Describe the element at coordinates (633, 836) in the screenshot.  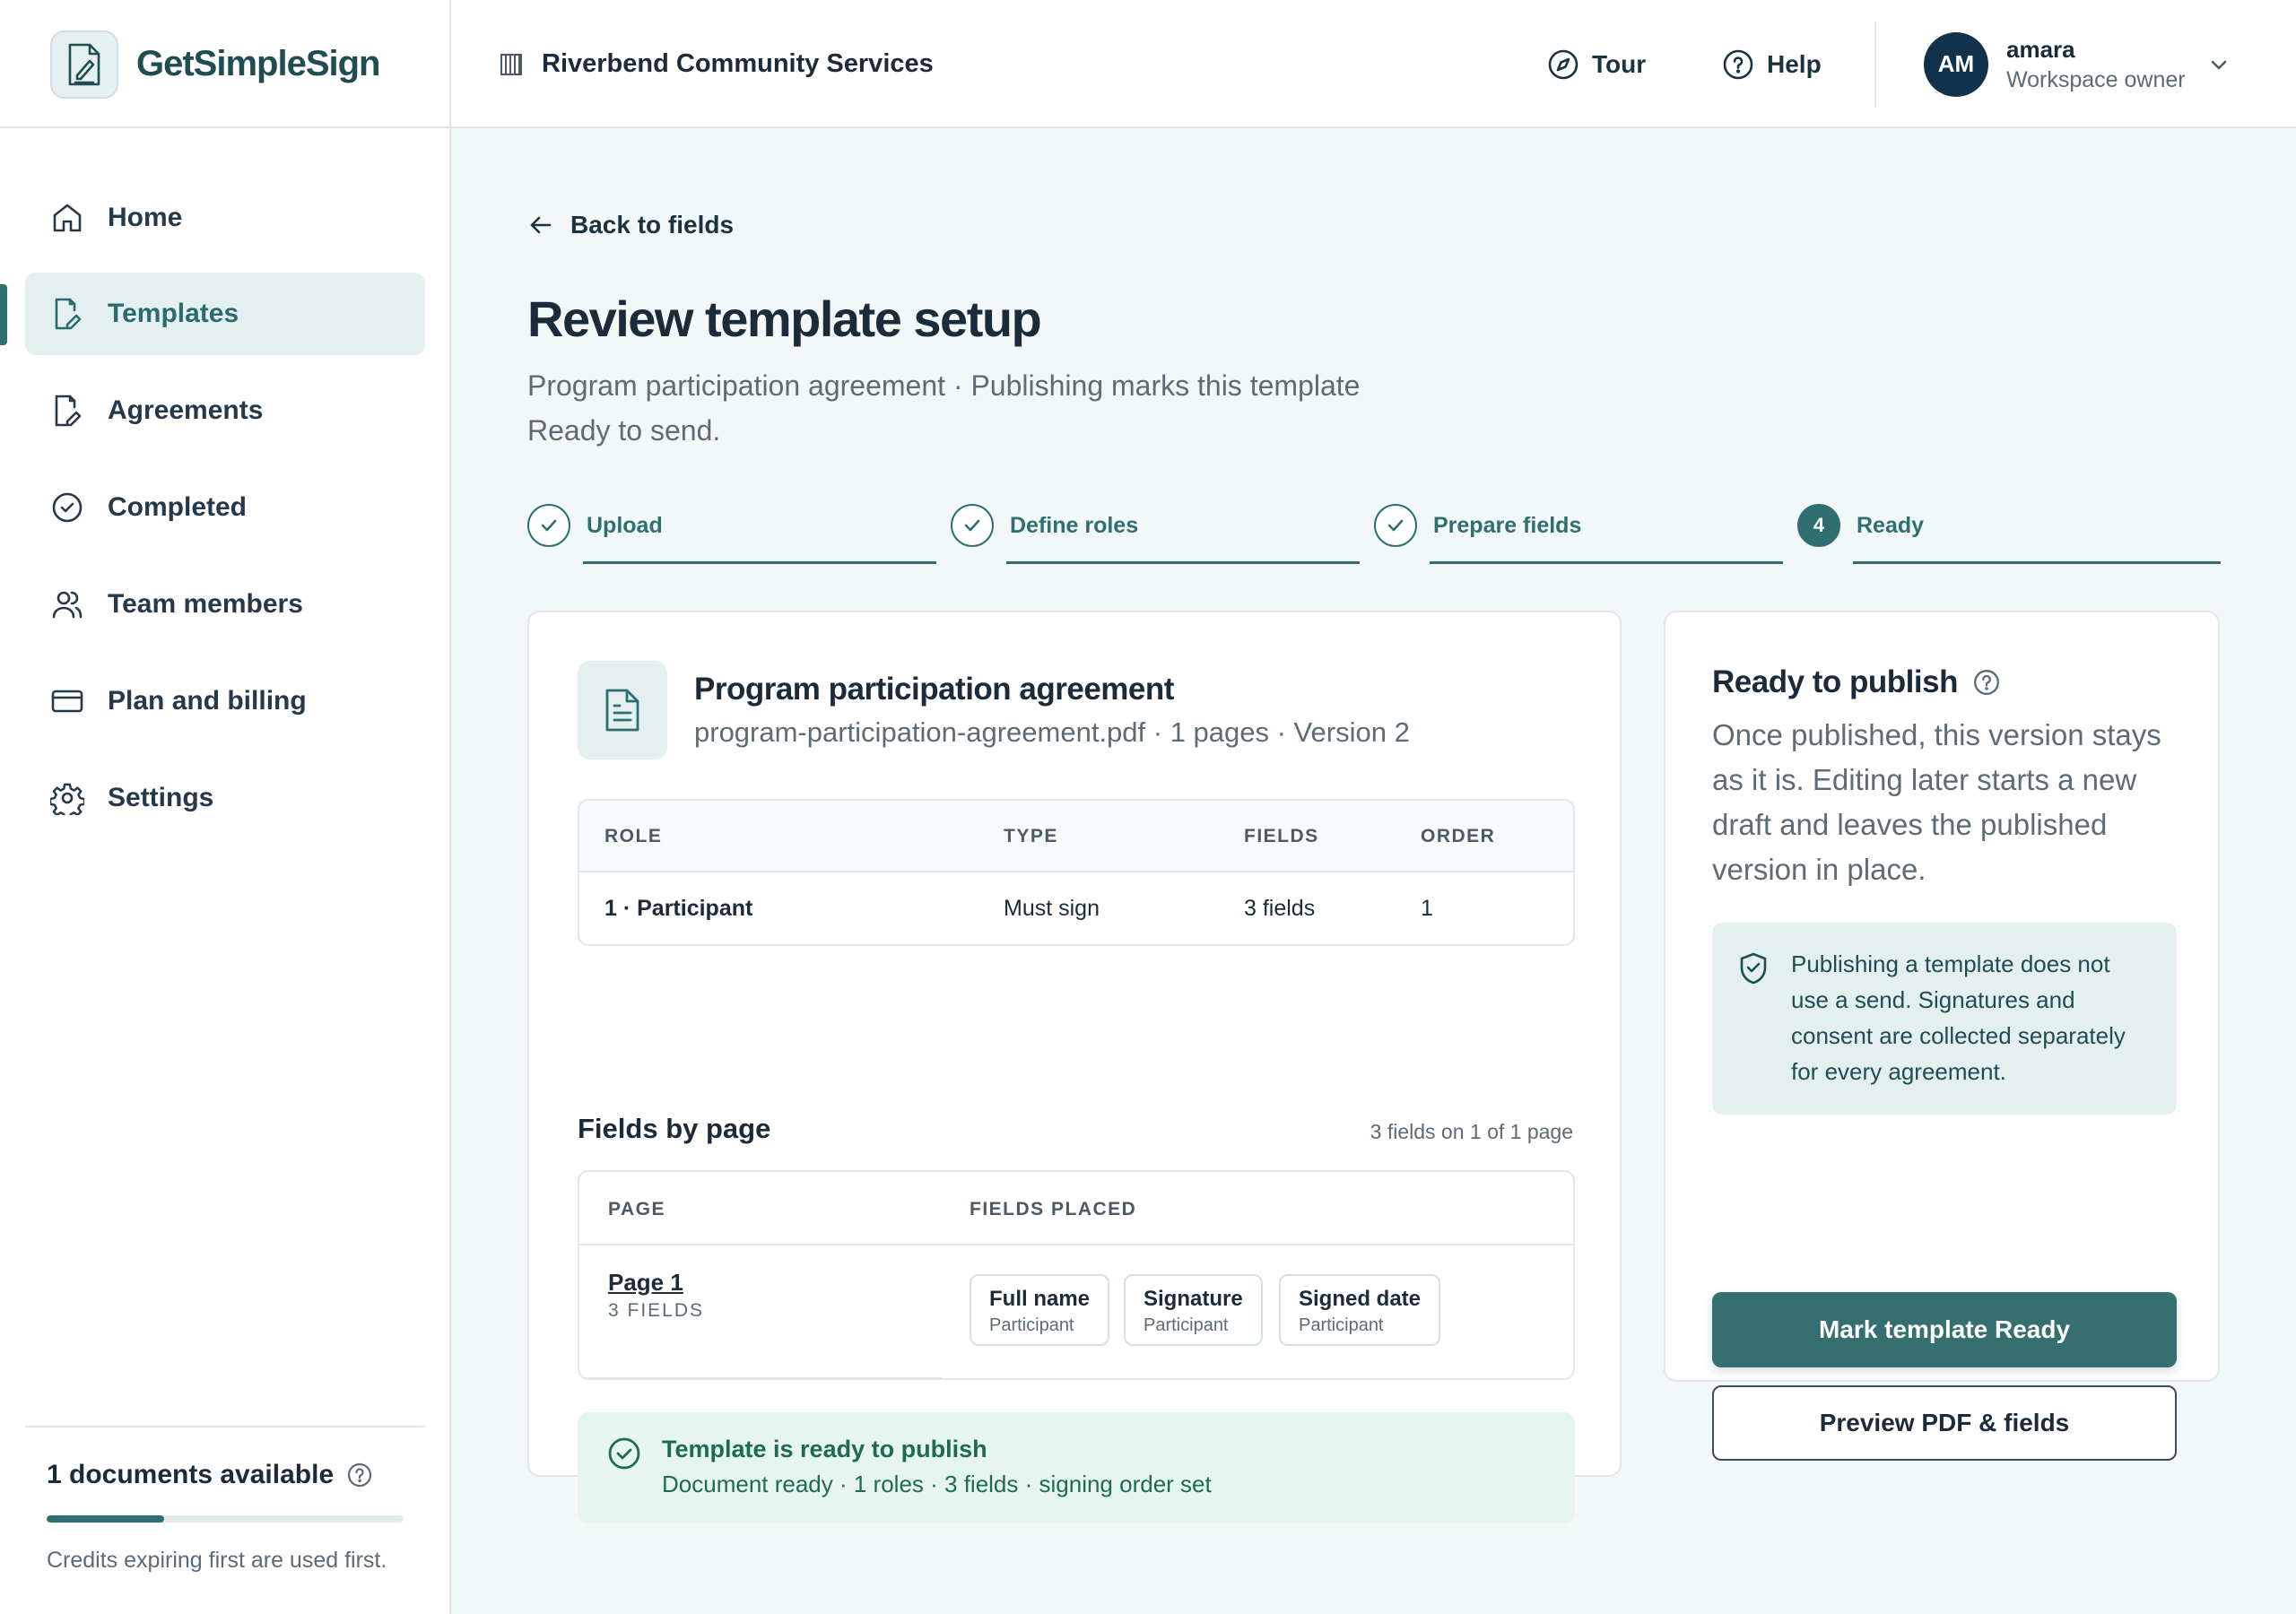
I see `column-header: ROLE` at that location.